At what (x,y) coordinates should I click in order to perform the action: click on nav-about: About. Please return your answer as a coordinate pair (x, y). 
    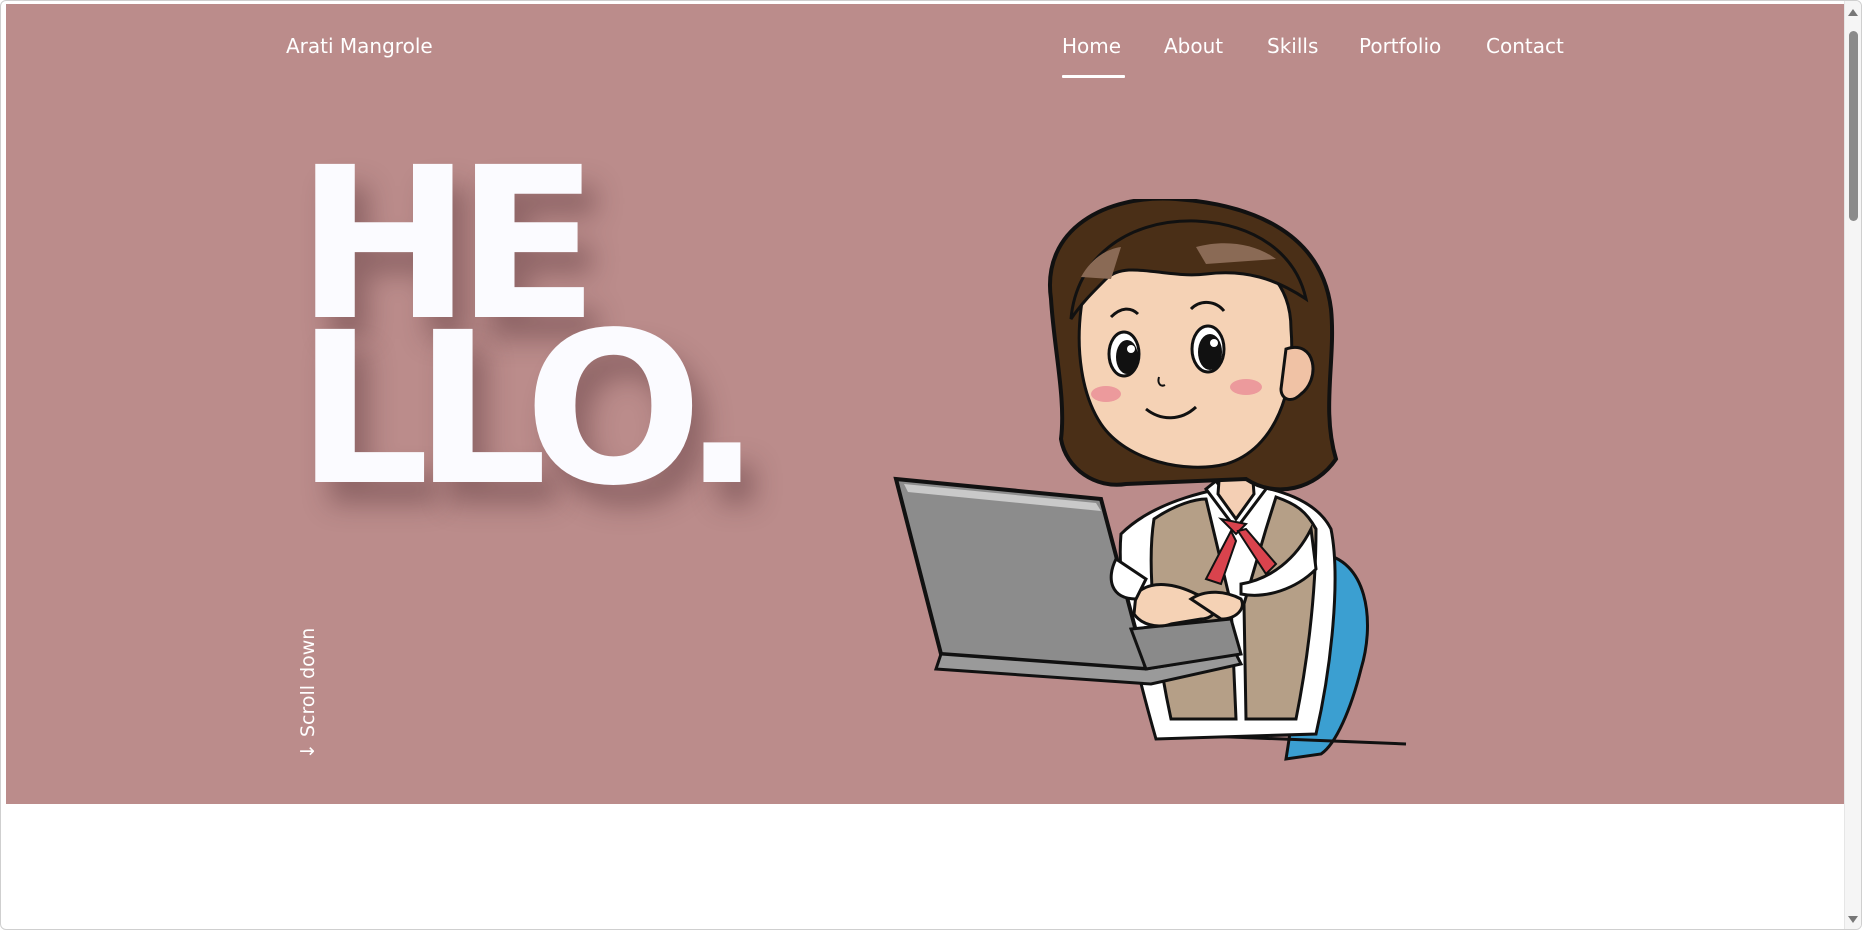
    Looking at the image, I should click on (1193, 46).